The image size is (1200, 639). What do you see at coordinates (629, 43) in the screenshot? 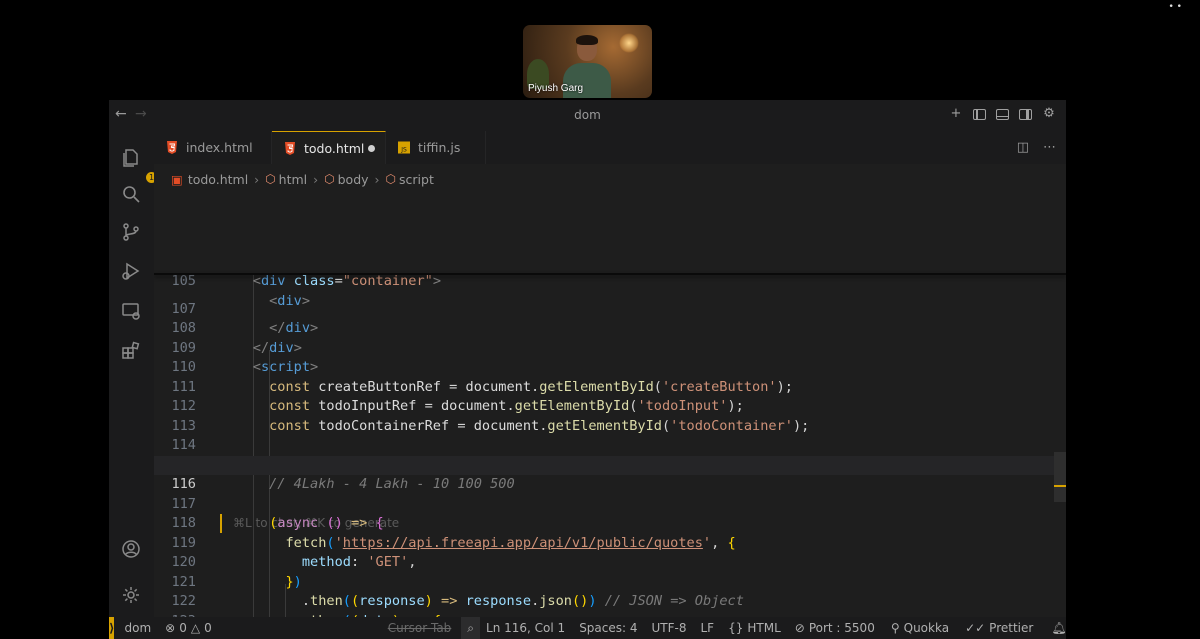
I see `lamp` at bounding box center [629, 43].